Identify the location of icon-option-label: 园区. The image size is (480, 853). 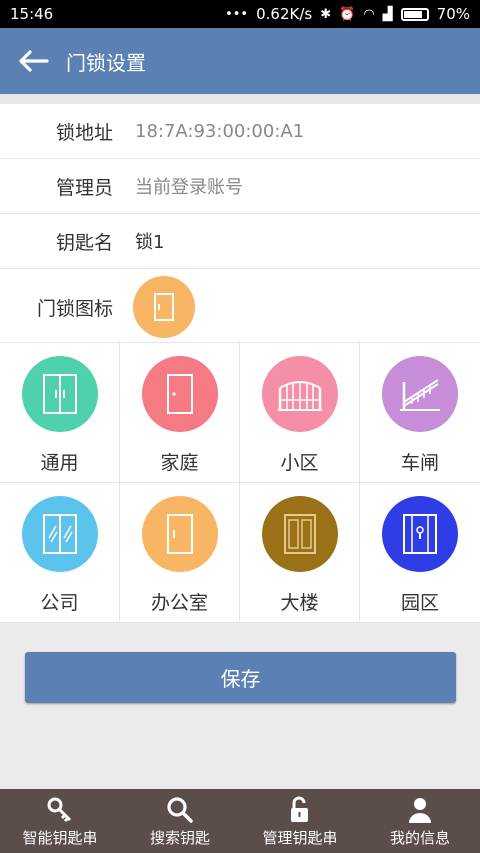
(419, 603).